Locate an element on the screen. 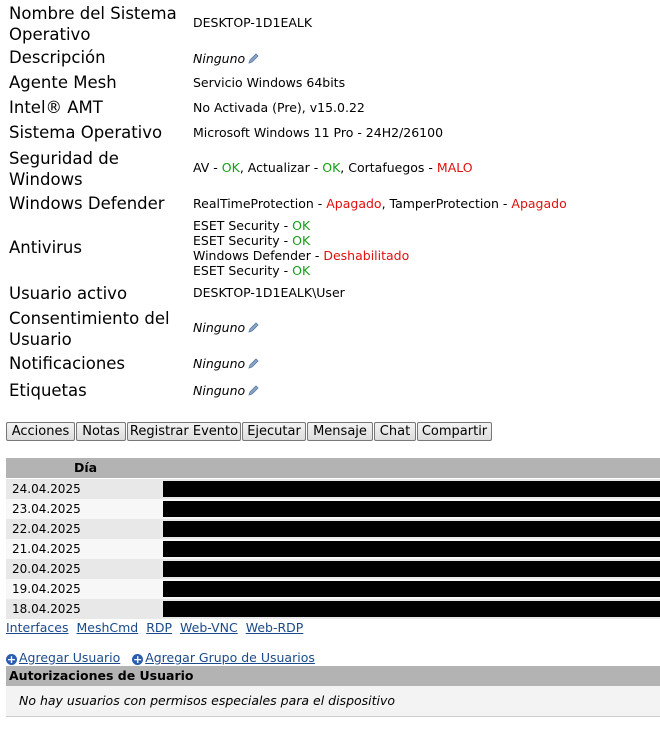  add-group-link: Agregar Grupo de Usuarios is located at coordinates (230, 657).